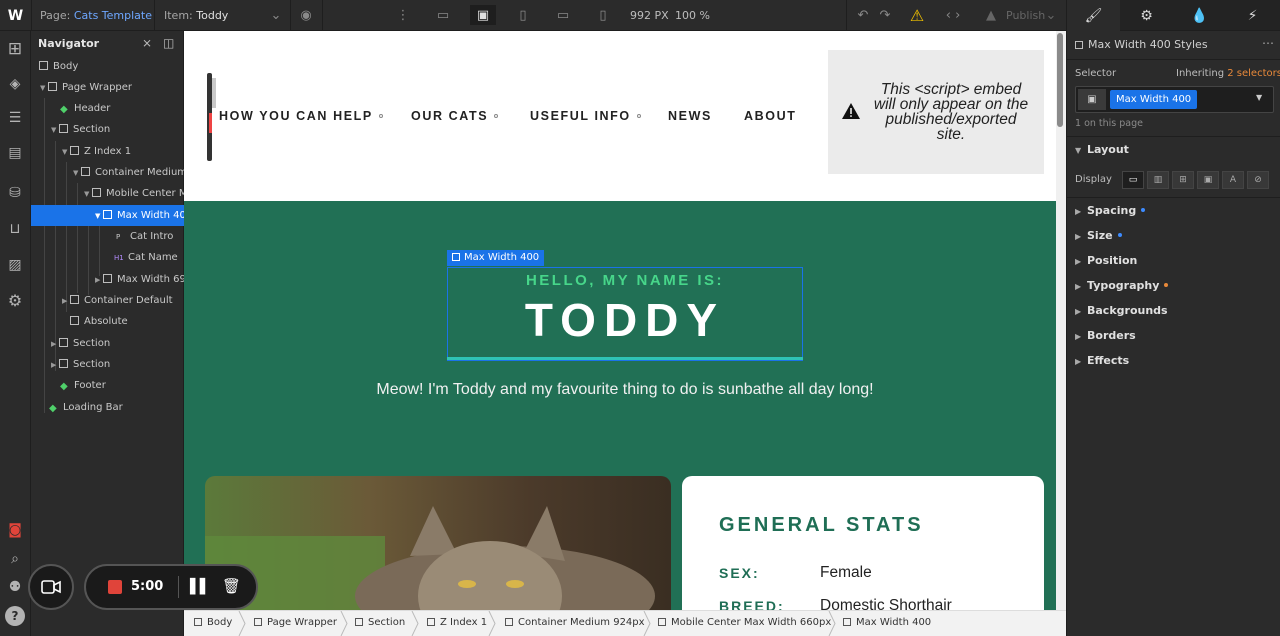 Image resolution: width=1280 pixels, height=636 pixels. Describe the element at coordinates (380, 622) in the screenshot. I see `breadcrumb-item: Section` at that location.